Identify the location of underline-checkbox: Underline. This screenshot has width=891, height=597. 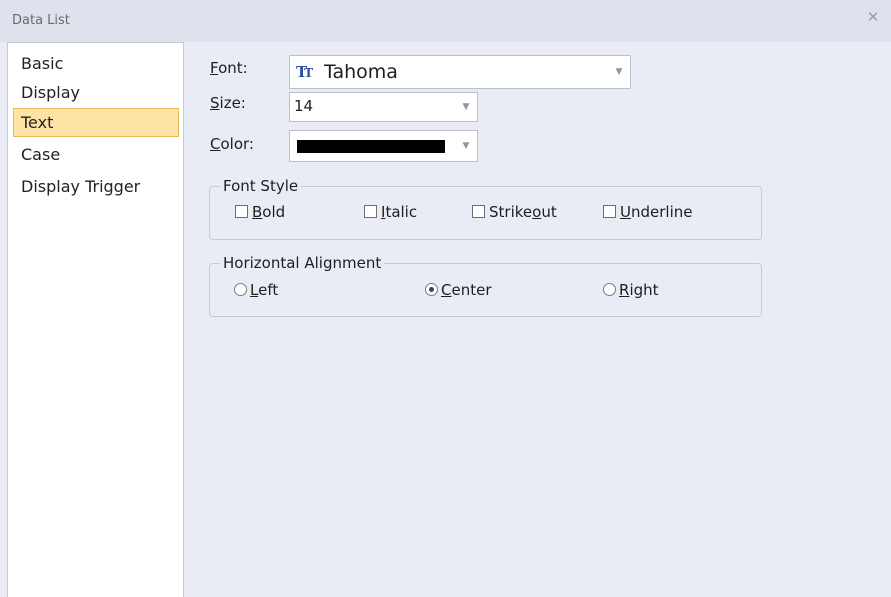
(647, 212).